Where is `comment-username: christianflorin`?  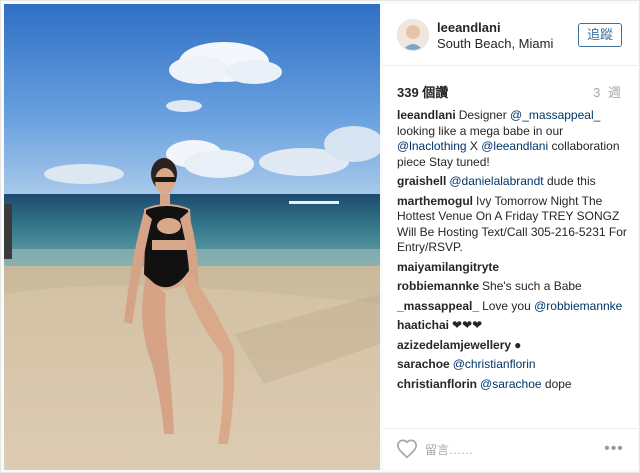
comment-username: christianflorin is located at coordinates (437, 384).